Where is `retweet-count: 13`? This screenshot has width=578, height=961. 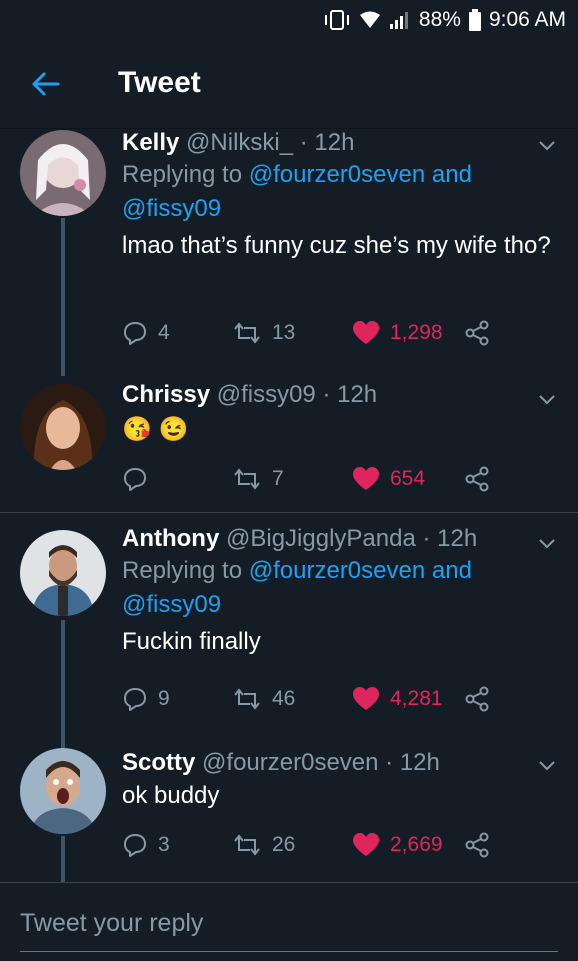 retweet-count: 13 is located at coordinates (284, 332).